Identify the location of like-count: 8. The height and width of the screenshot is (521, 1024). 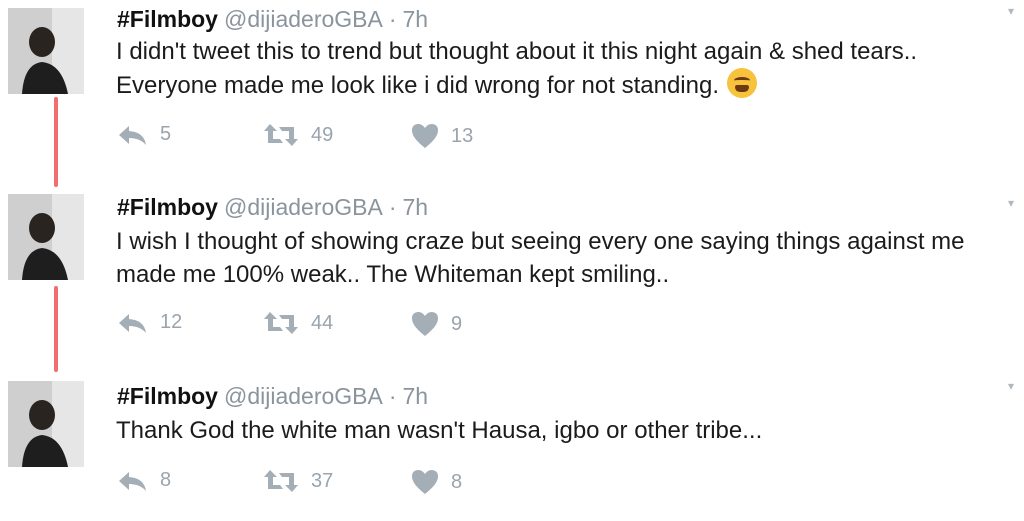
(457, 481).